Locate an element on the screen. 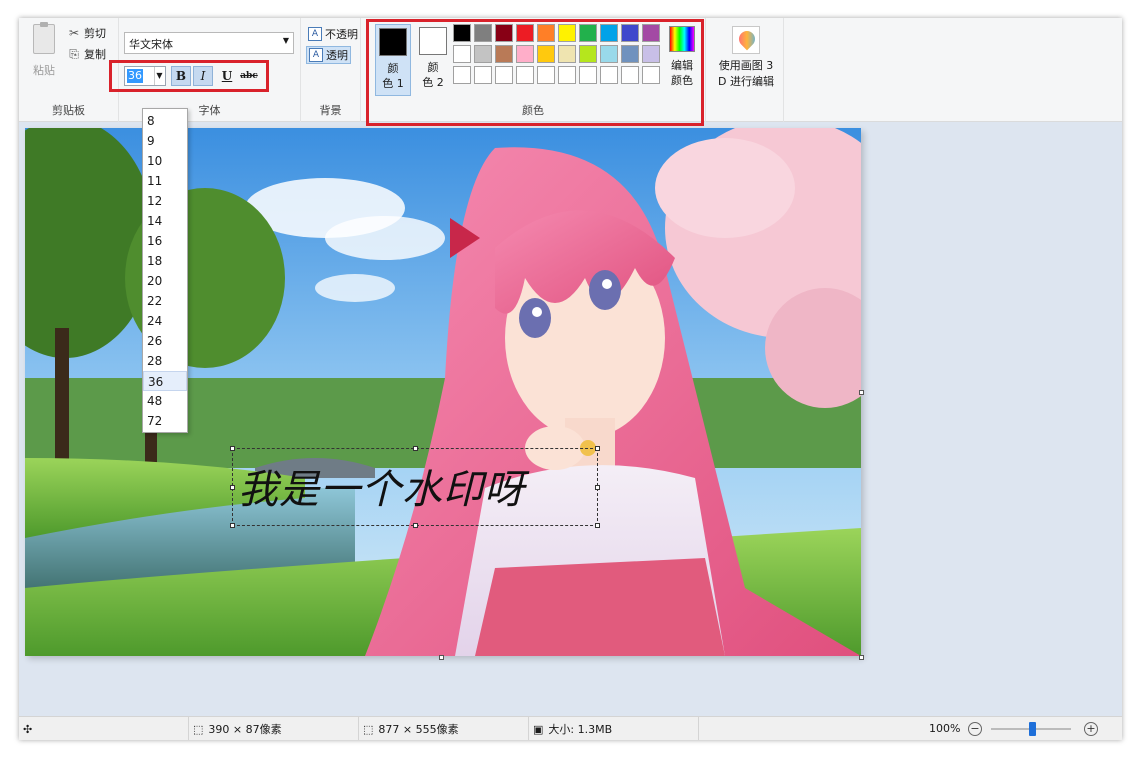 The image size is (1141, 760). transparent-label: 透明 is located at coordinates (337, 55).